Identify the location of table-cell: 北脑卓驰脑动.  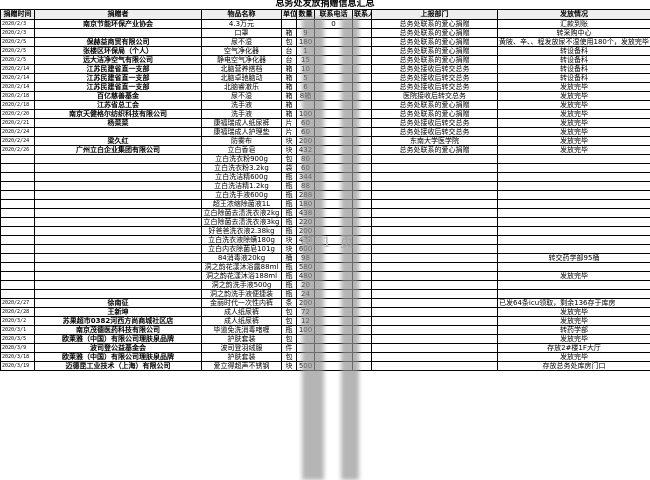
(241, 78).